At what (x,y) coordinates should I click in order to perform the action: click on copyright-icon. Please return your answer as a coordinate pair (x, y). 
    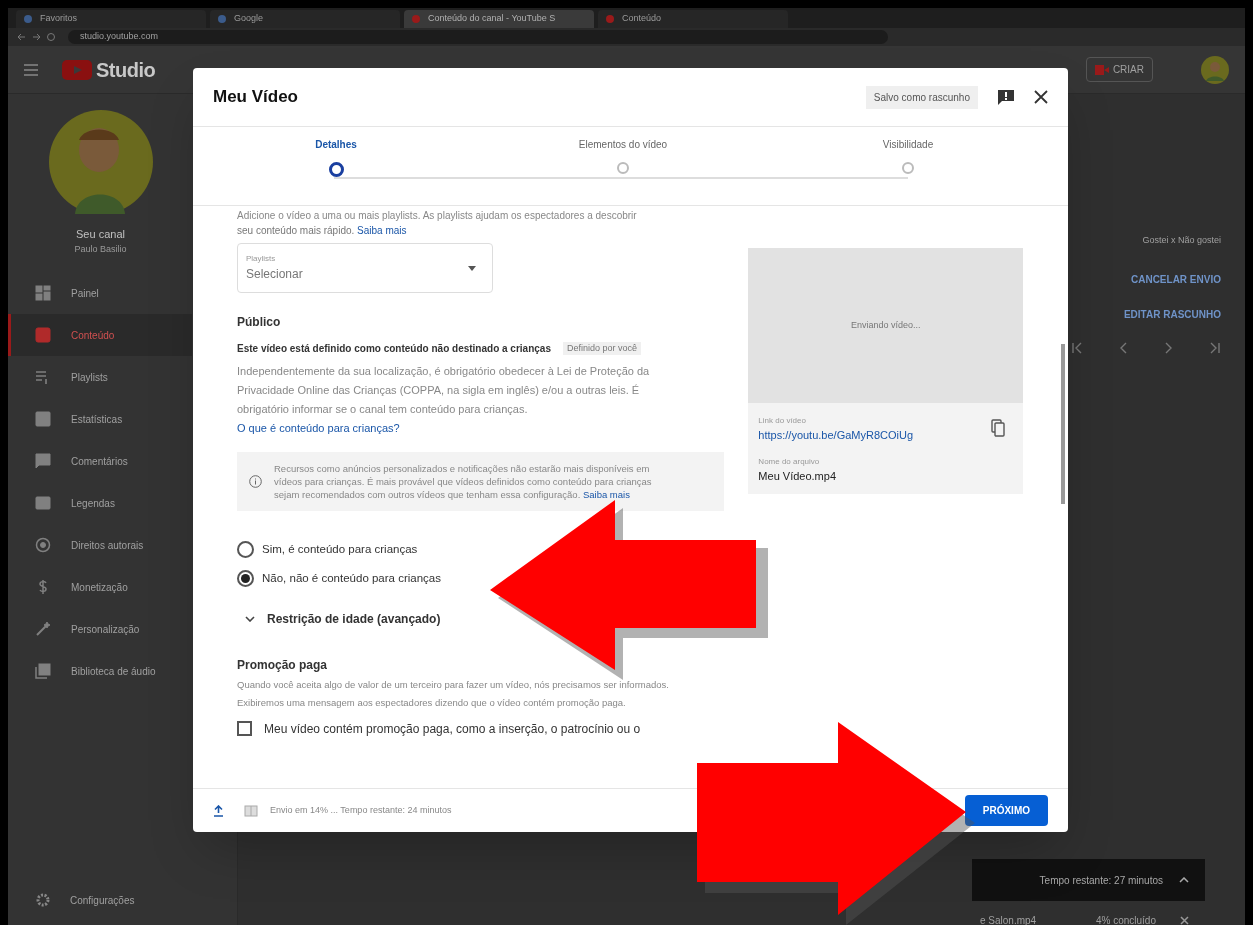
    Looking at the image, I should click on (43, 545).